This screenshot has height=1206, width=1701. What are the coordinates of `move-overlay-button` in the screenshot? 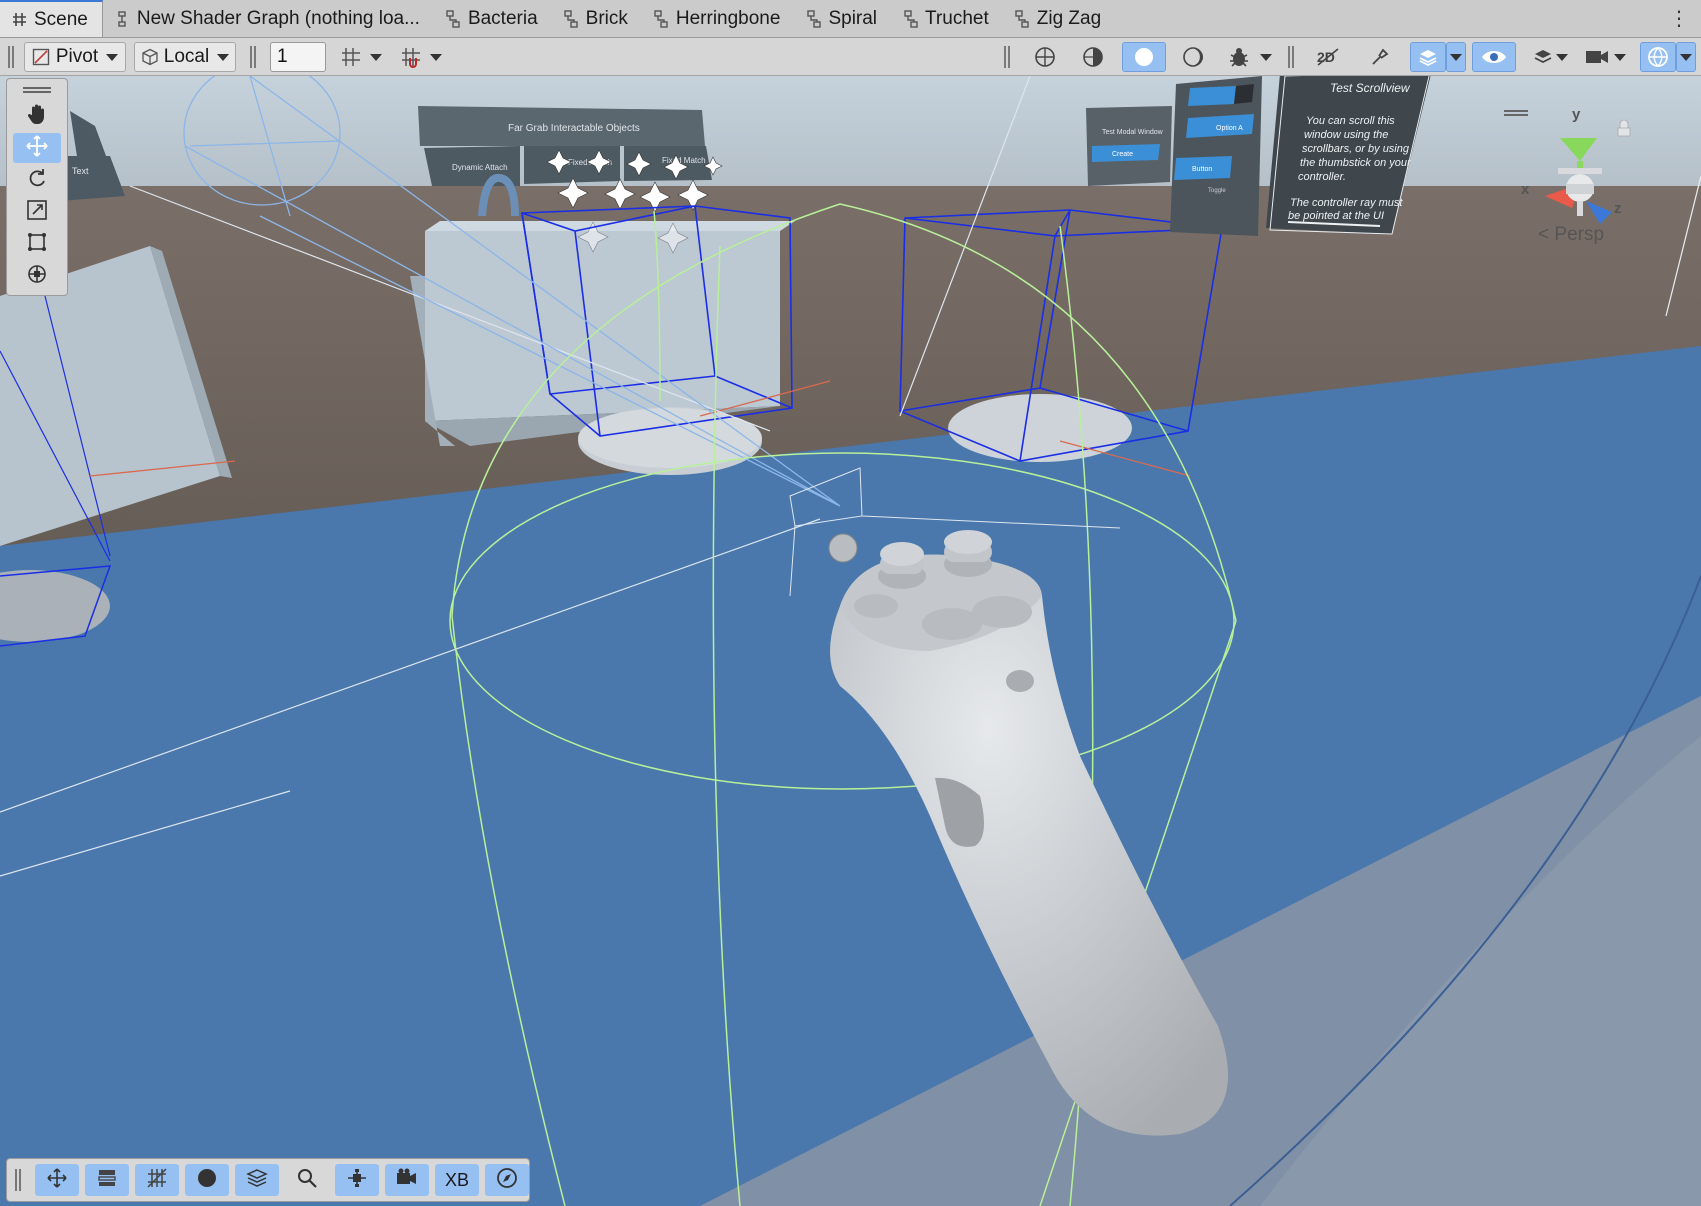 It's located at (57, 1180).